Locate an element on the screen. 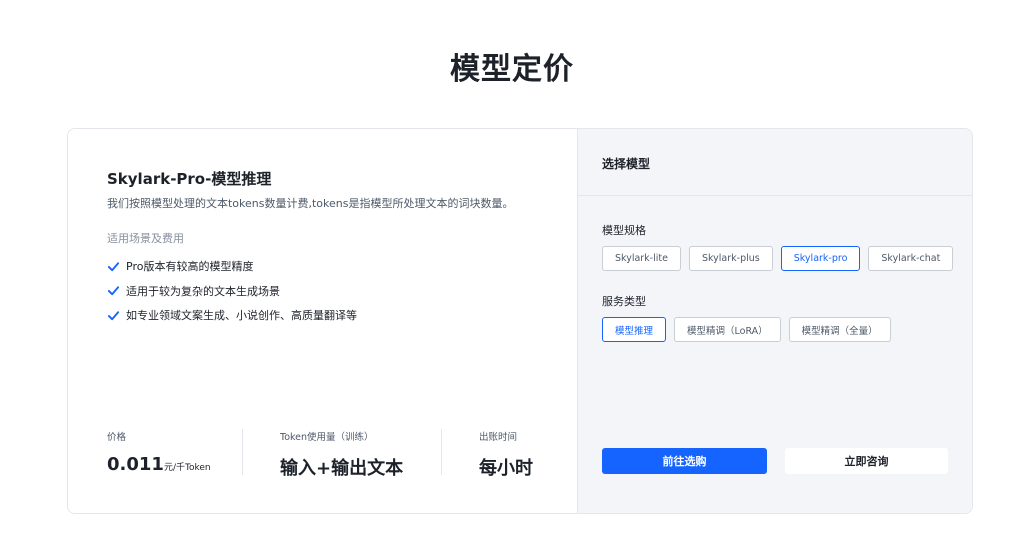 The image size is (1024, 537). buy-button: 前往选购 is located at coordinates (684, 461).